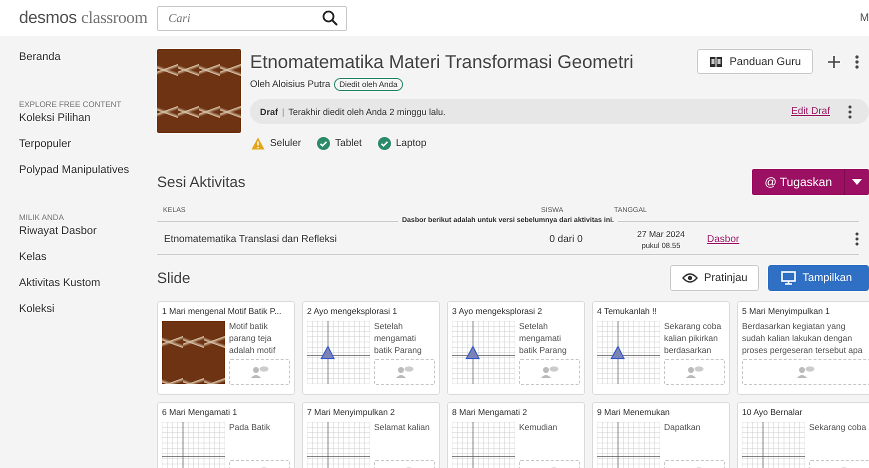  What do you see at coordinates (661, 348) in the screenshot?
I see `slide-card: 4 Temukanlah !! Sekarang coba kalian pikirkan berdasarkan` at bounding box center [661, 348].